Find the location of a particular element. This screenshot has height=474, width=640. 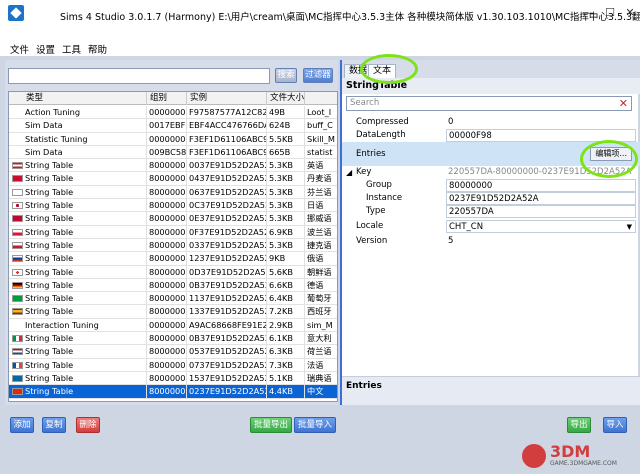

delete-button: 删除 is located at coordinates (88, 425).